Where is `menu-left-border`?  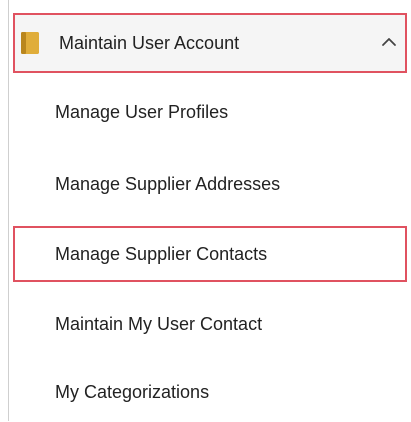 menu-left-border is located at coordinates (8, 210).